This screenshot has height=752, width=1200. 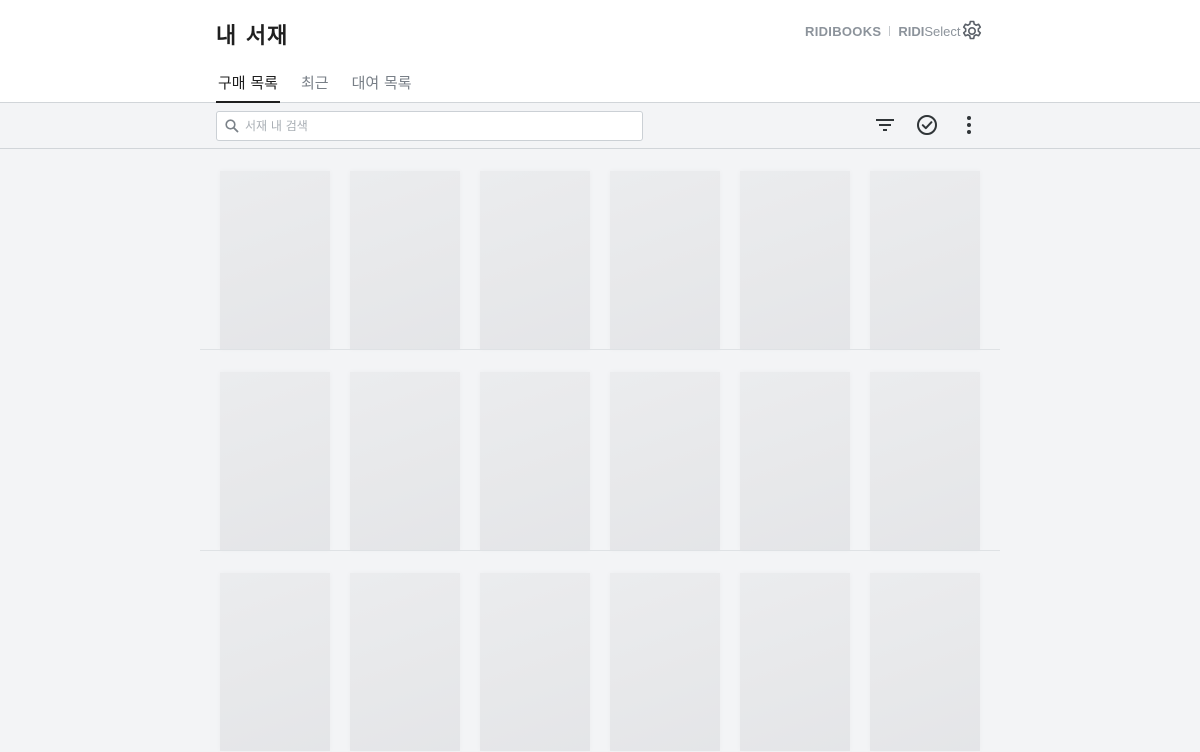 I want to click on more-options-button, so click(x=969, y=125).